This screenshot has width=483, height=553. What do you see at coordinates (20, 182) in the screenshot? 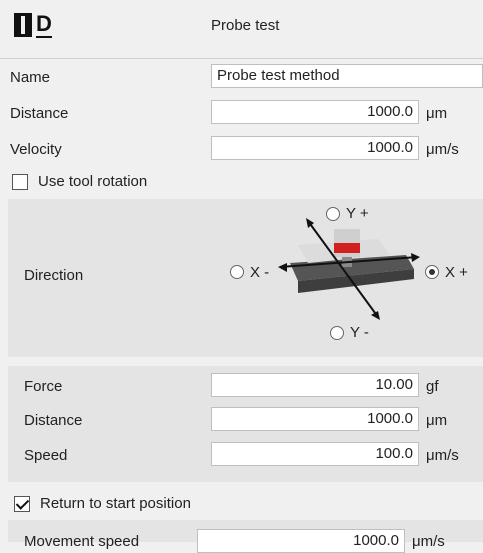
I see `use-tool-rotation-checkbox` at bounding box center [20, 182].